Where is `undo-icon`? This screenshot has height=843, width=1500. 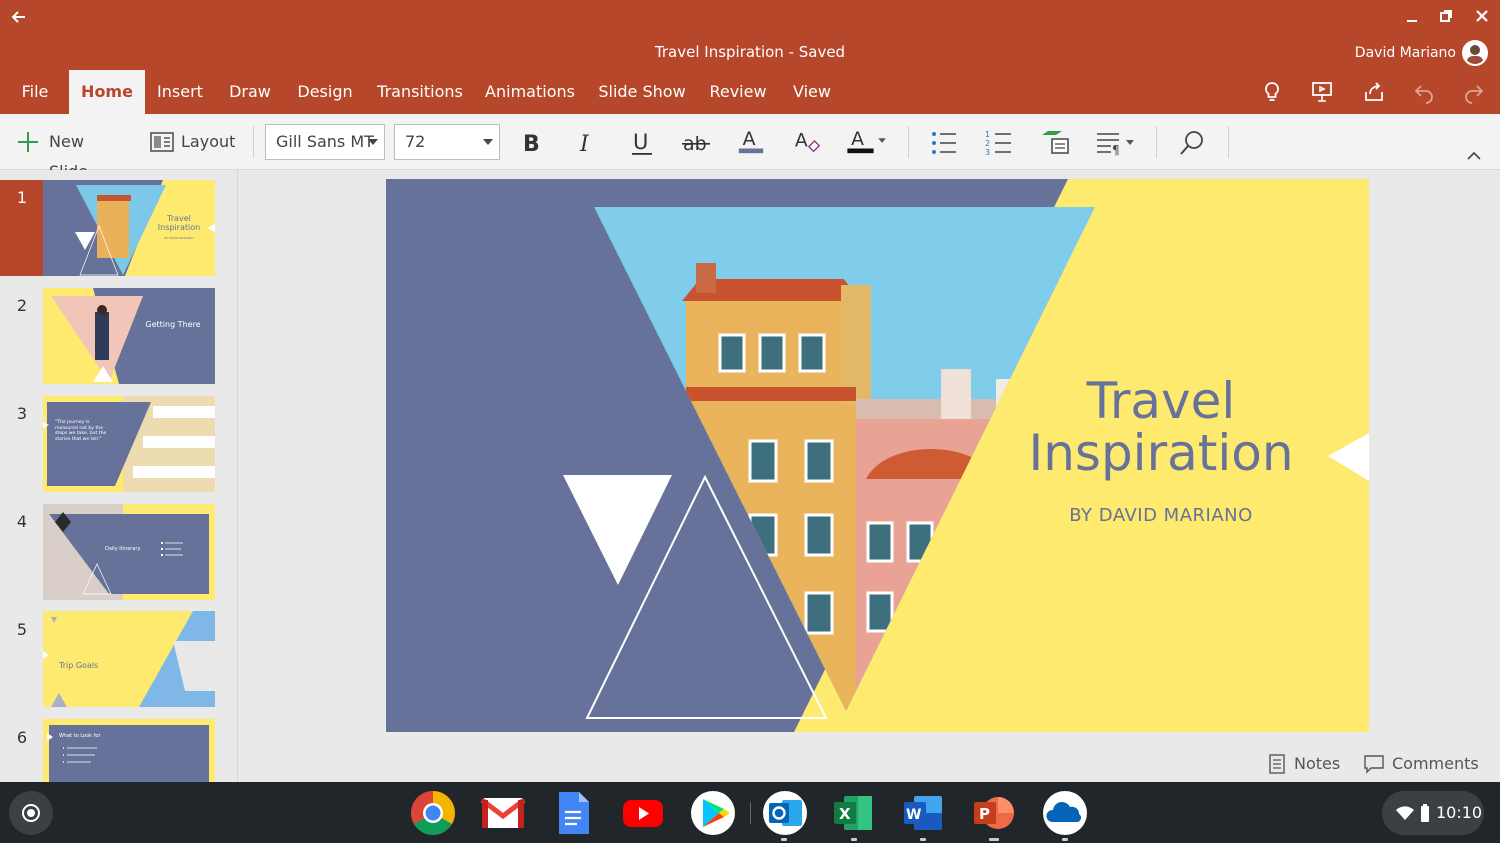 undo-icon is located at coordinates (1424, 92).